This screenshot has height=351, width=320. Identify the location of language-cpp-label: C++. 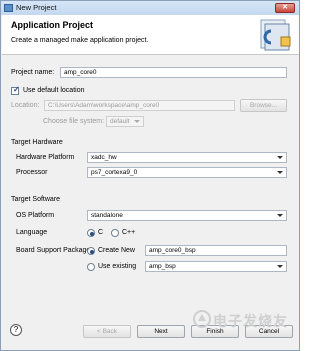
(129, 232).